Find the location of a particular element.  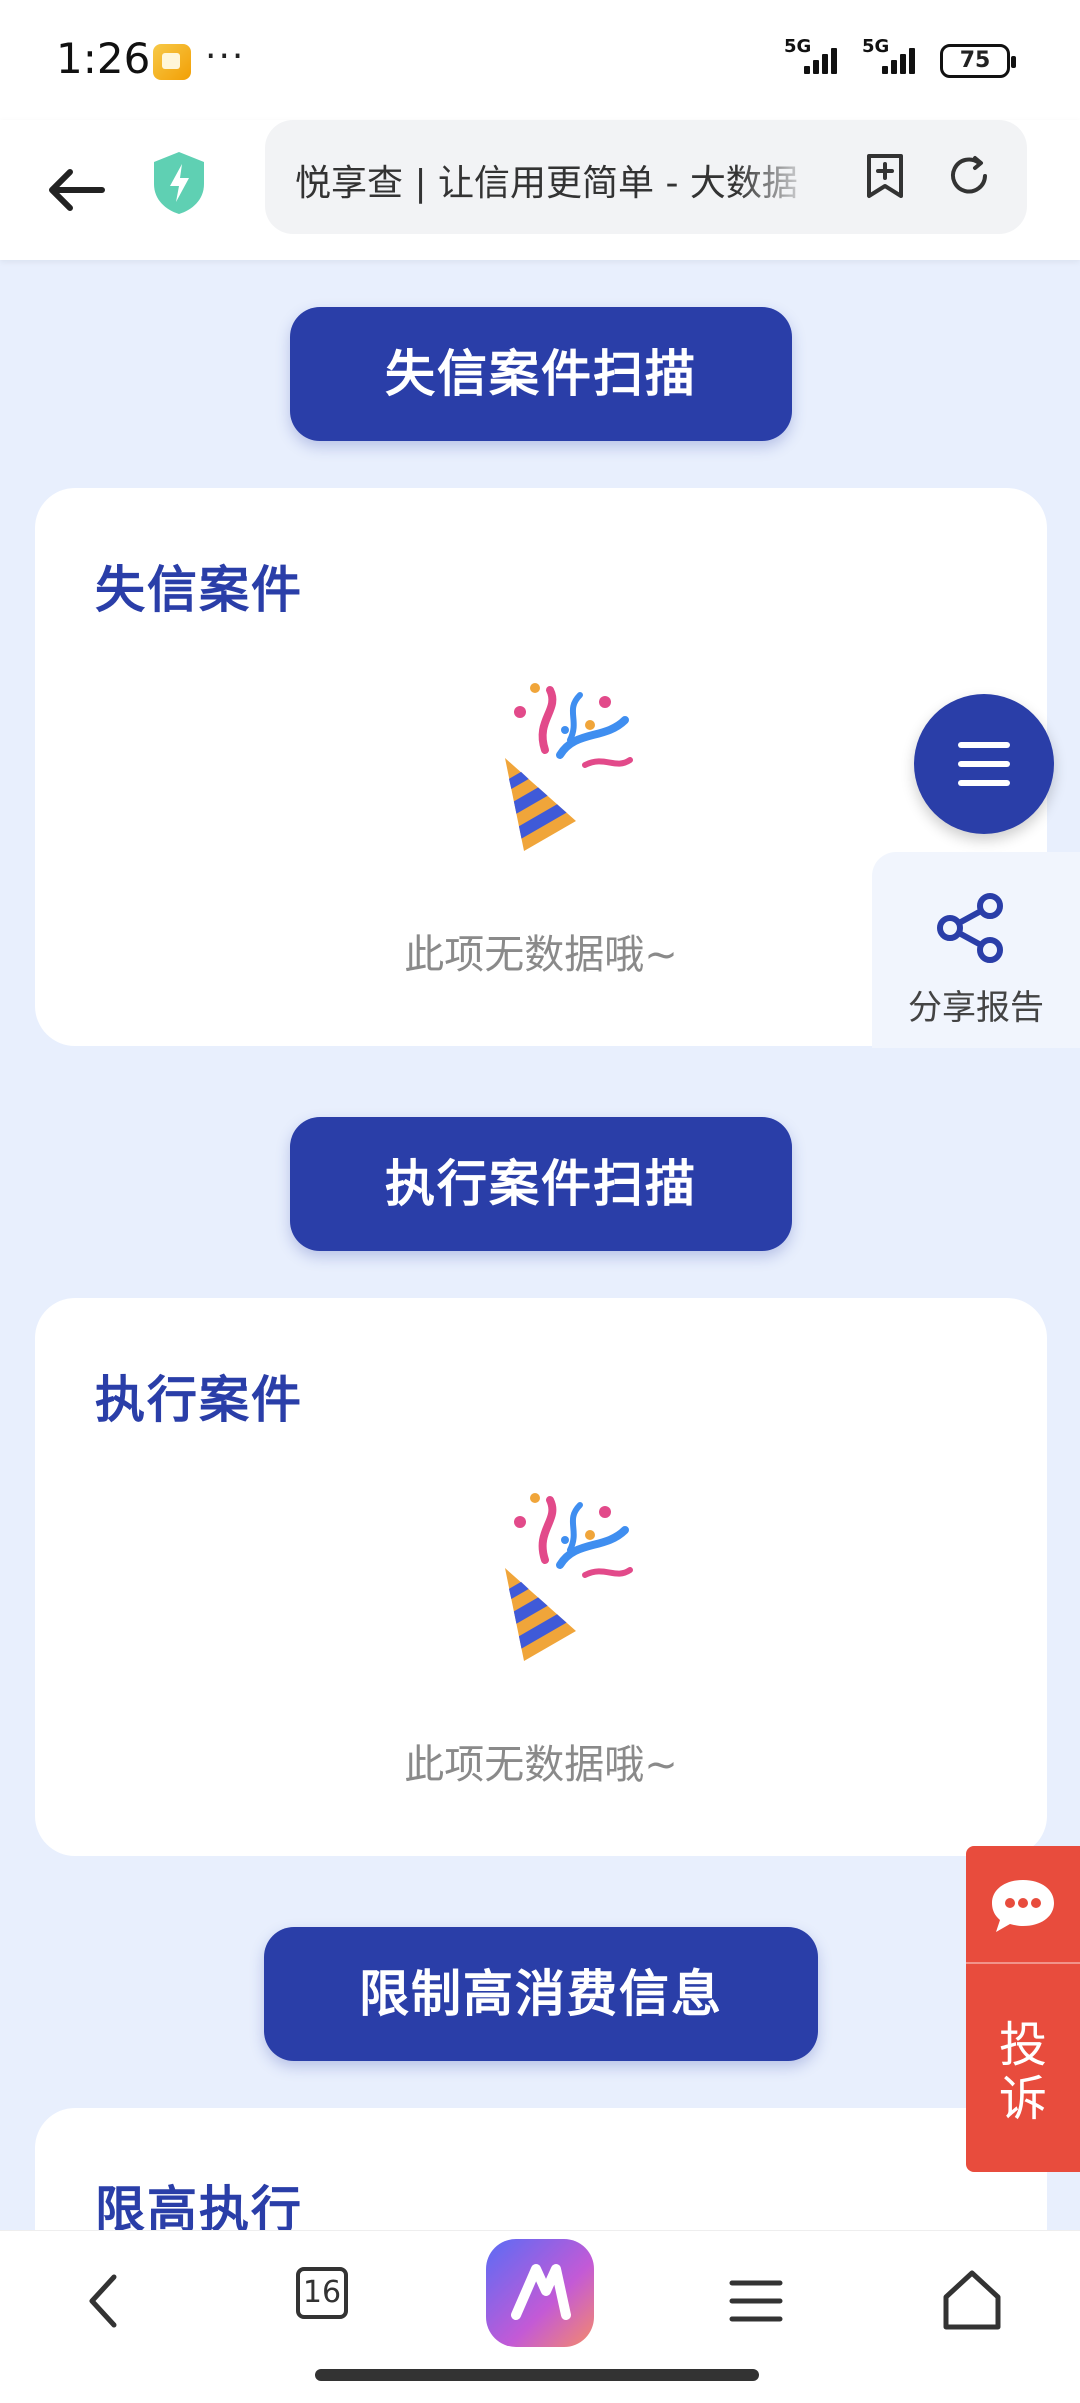

browser-toolbar: 悦享查 | 让信用更简单 - 大数据 is located at coordinates (540, 190).